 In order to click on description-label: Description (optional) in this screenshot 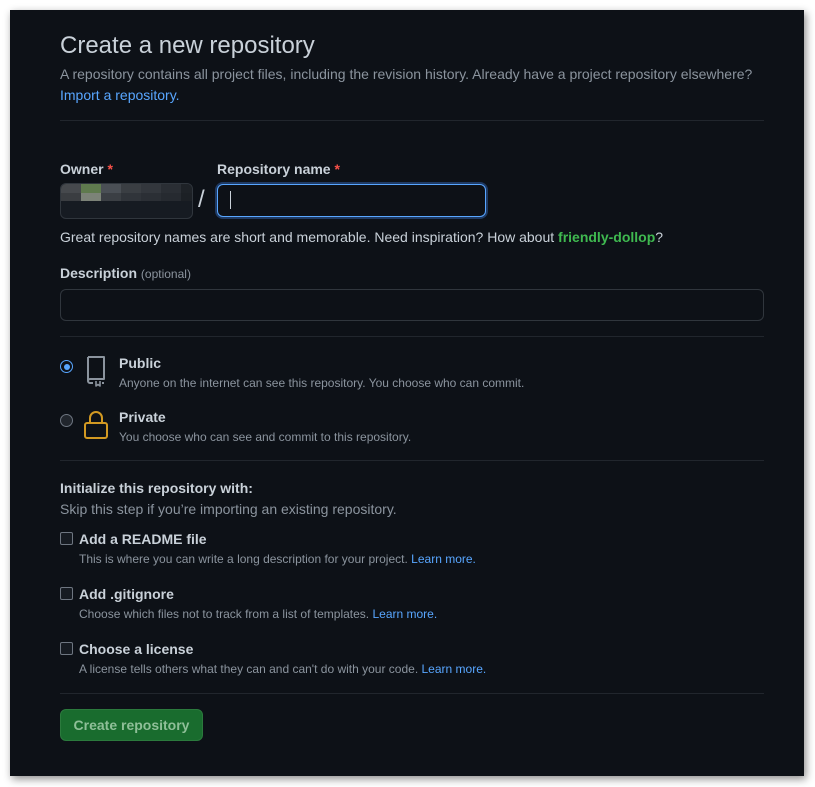, I will do `click(125, 273)`.